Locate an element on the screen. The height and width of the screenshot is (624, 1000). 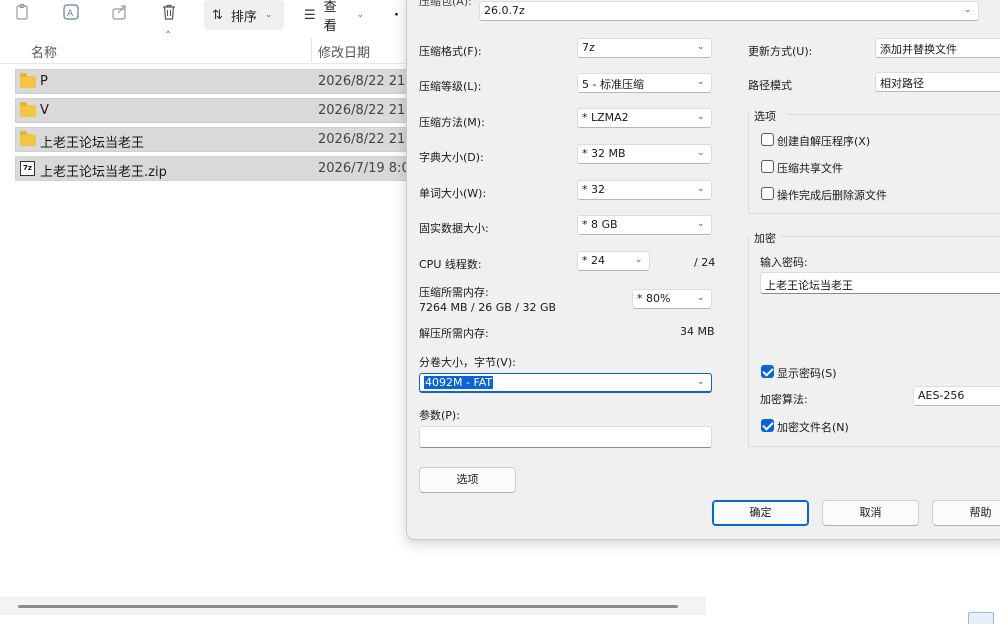
memory-usage-select: * 80% ⌄ is located at coordinates (672, 299).